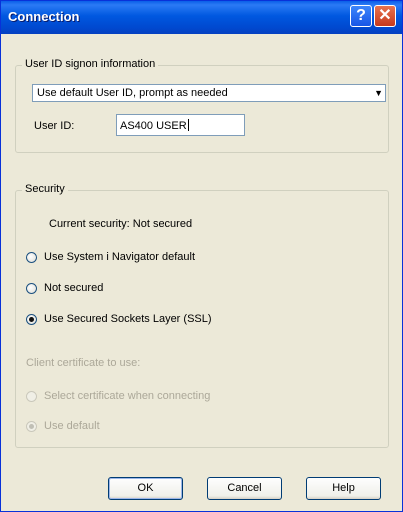 The width and height of the screenshot is (403, 512). Describe the element at coordinates (145, 488) in the screenshot. I see `ok-button: OK` at that location.